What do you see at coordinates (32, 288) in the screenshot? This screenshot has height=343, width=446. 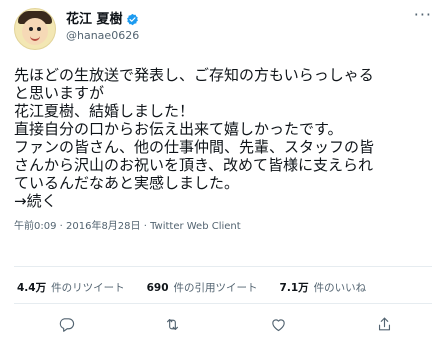 I see `retweets-count: 4.4万` at bounding box center [32, 288].